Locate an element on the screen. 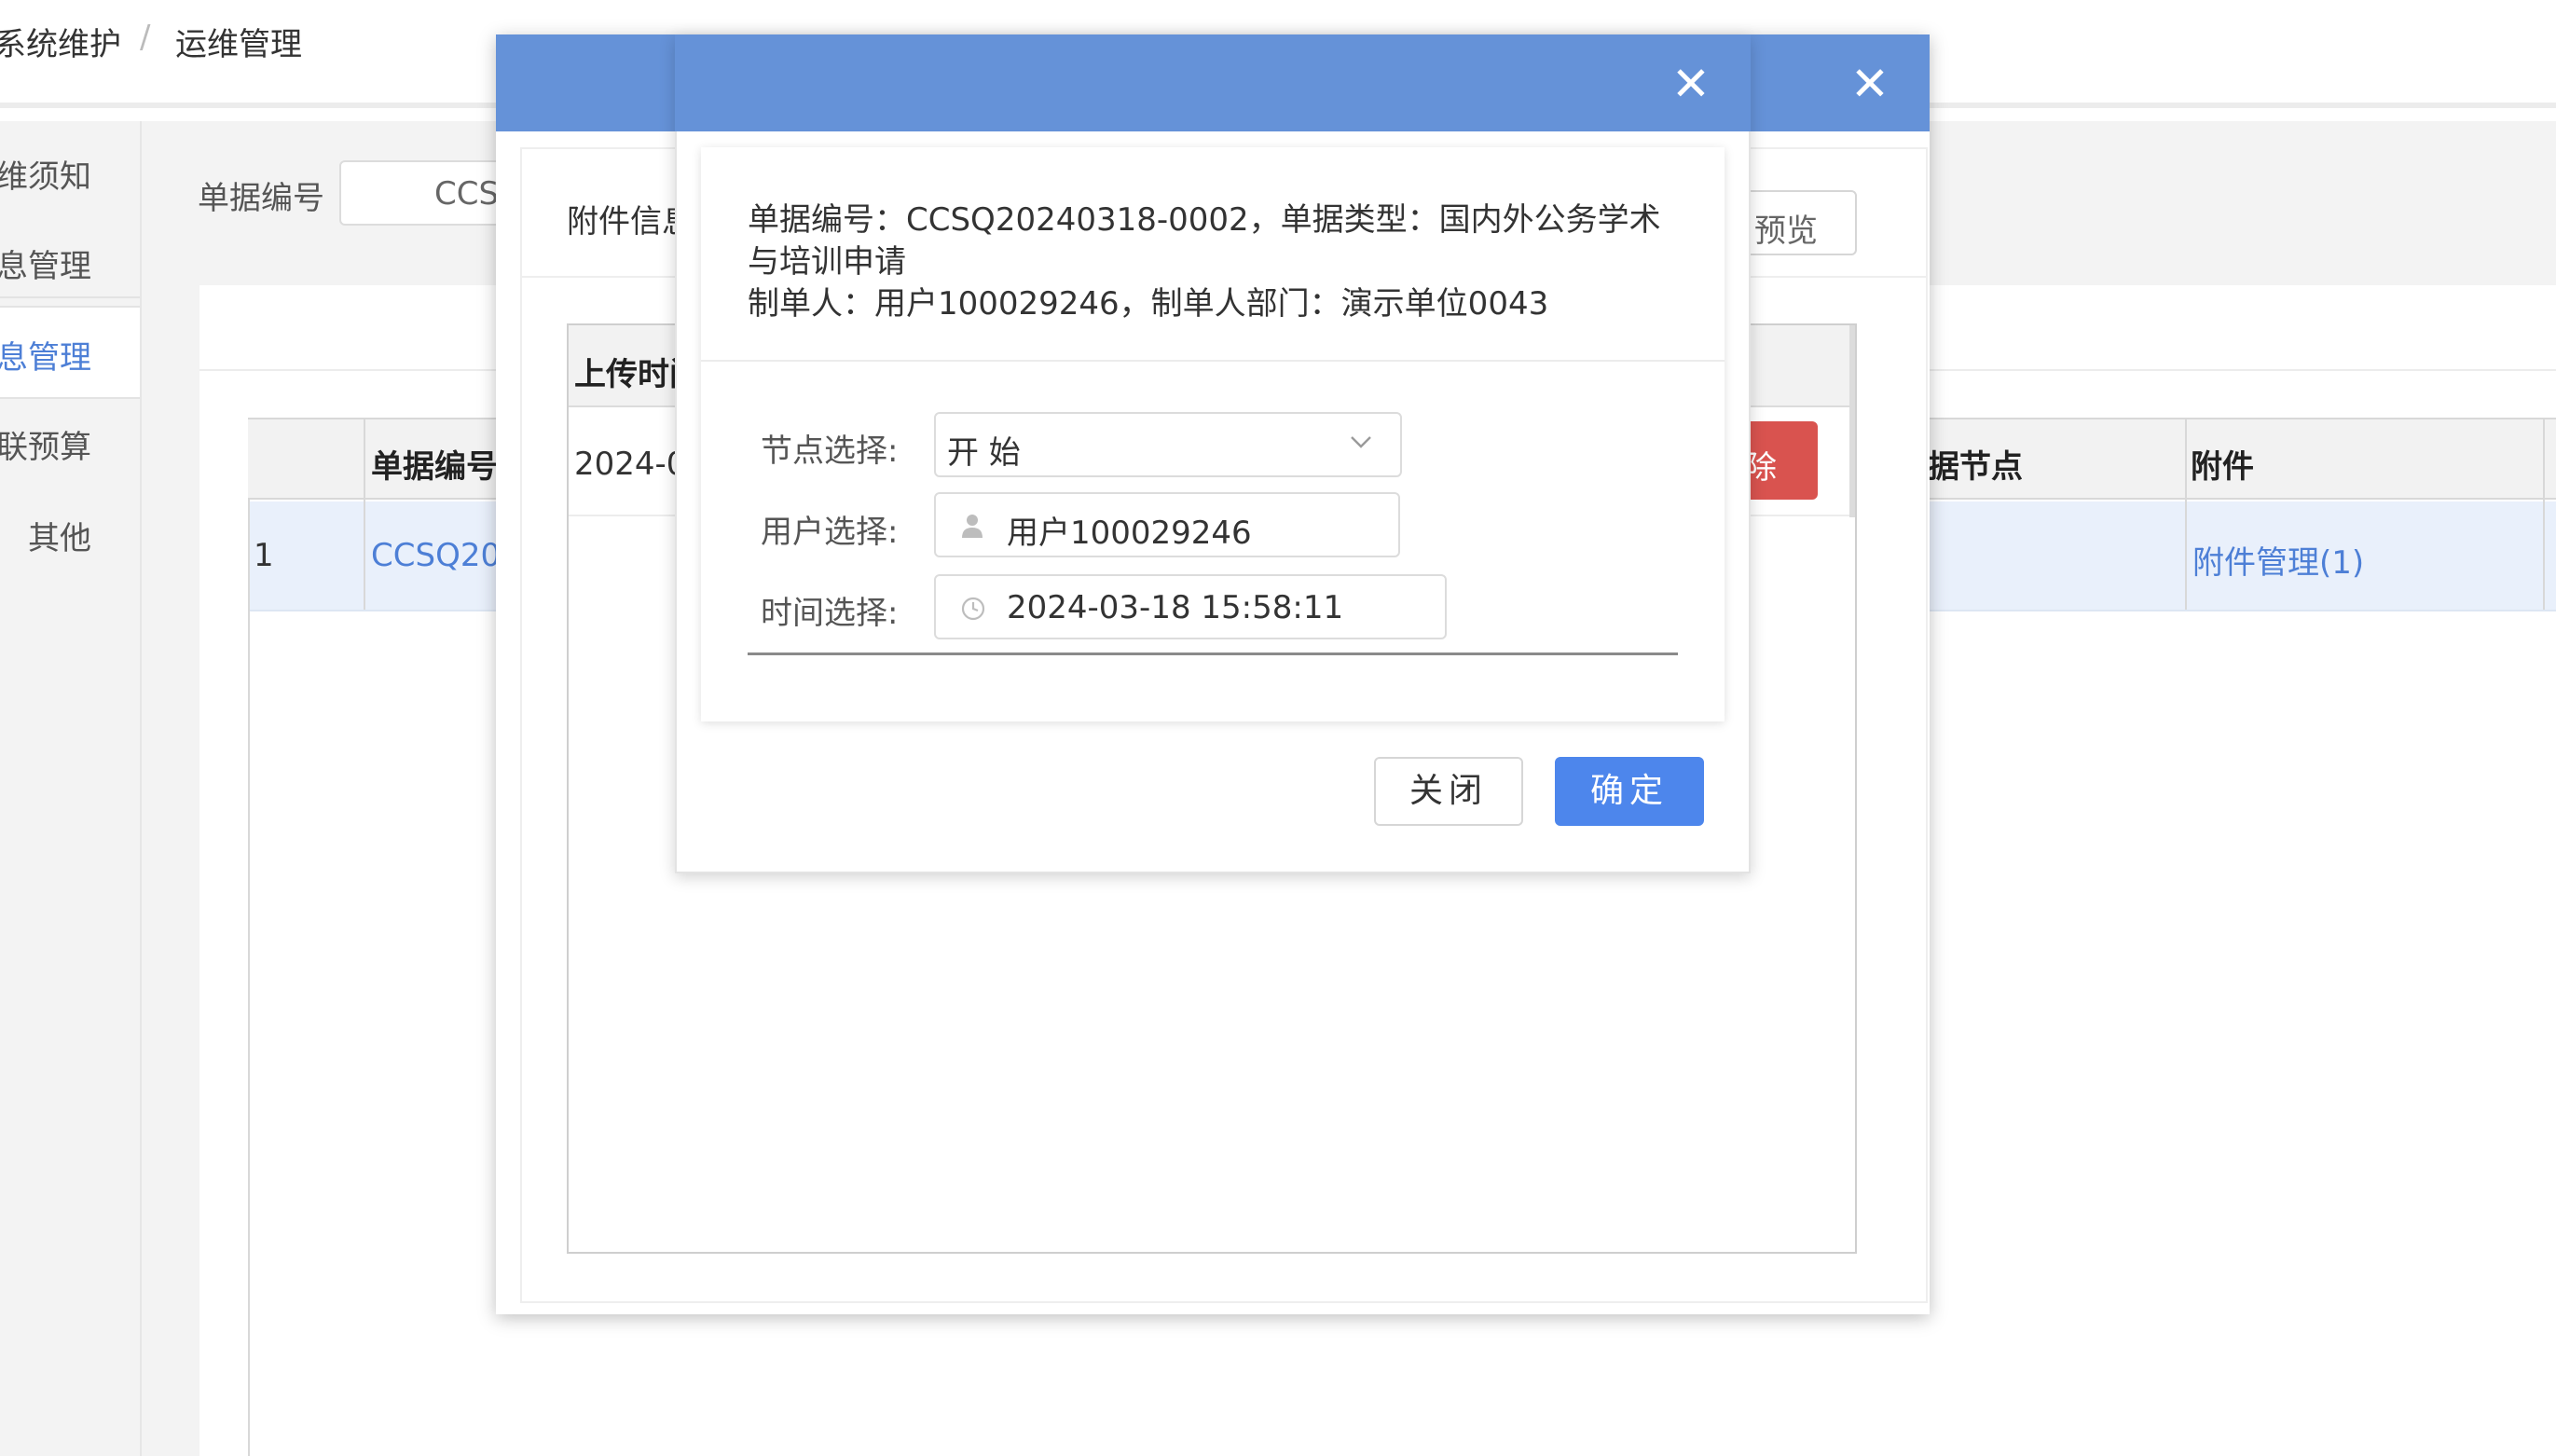  close-button: 关闭 is located at coordinates (1448, 791).